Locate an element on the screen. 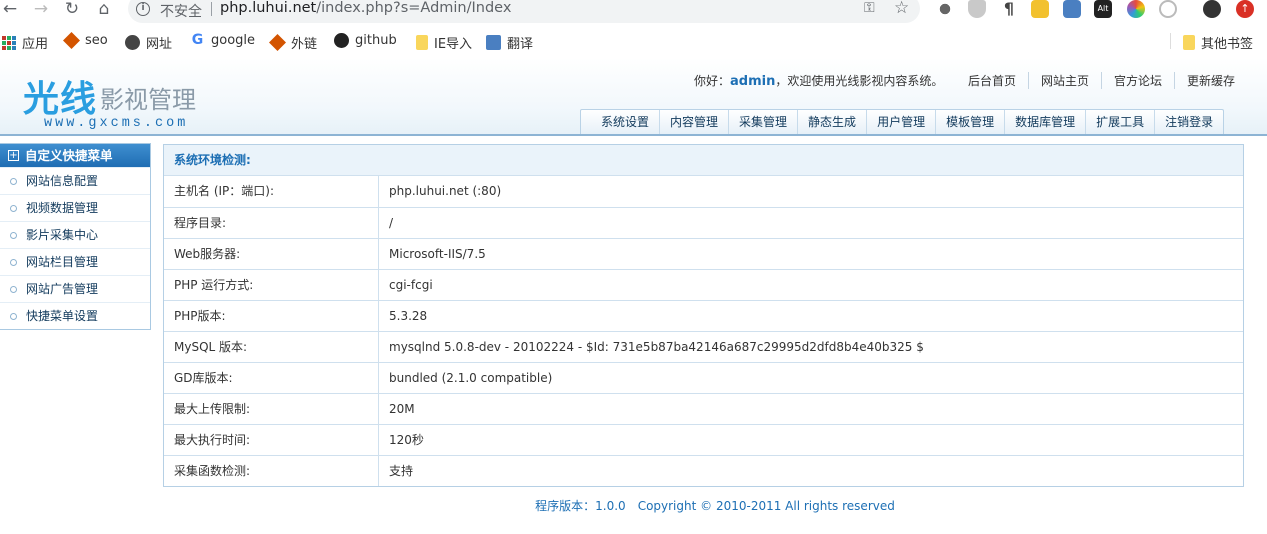 Image resolution: width=1267 pixels, height=534 pixels. nav-static: 静态生成 is located at coordinates (831, 122).